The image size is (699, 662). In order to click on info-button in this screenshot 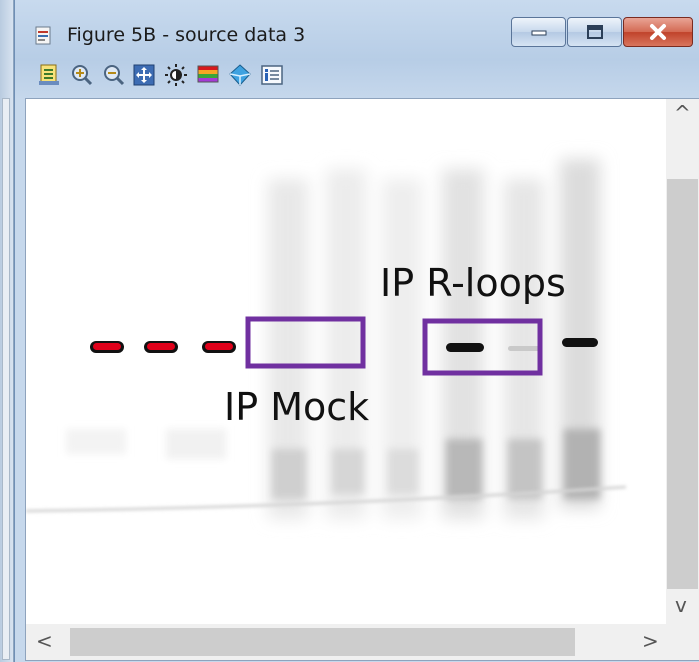, I will do `click(272, 75)`.